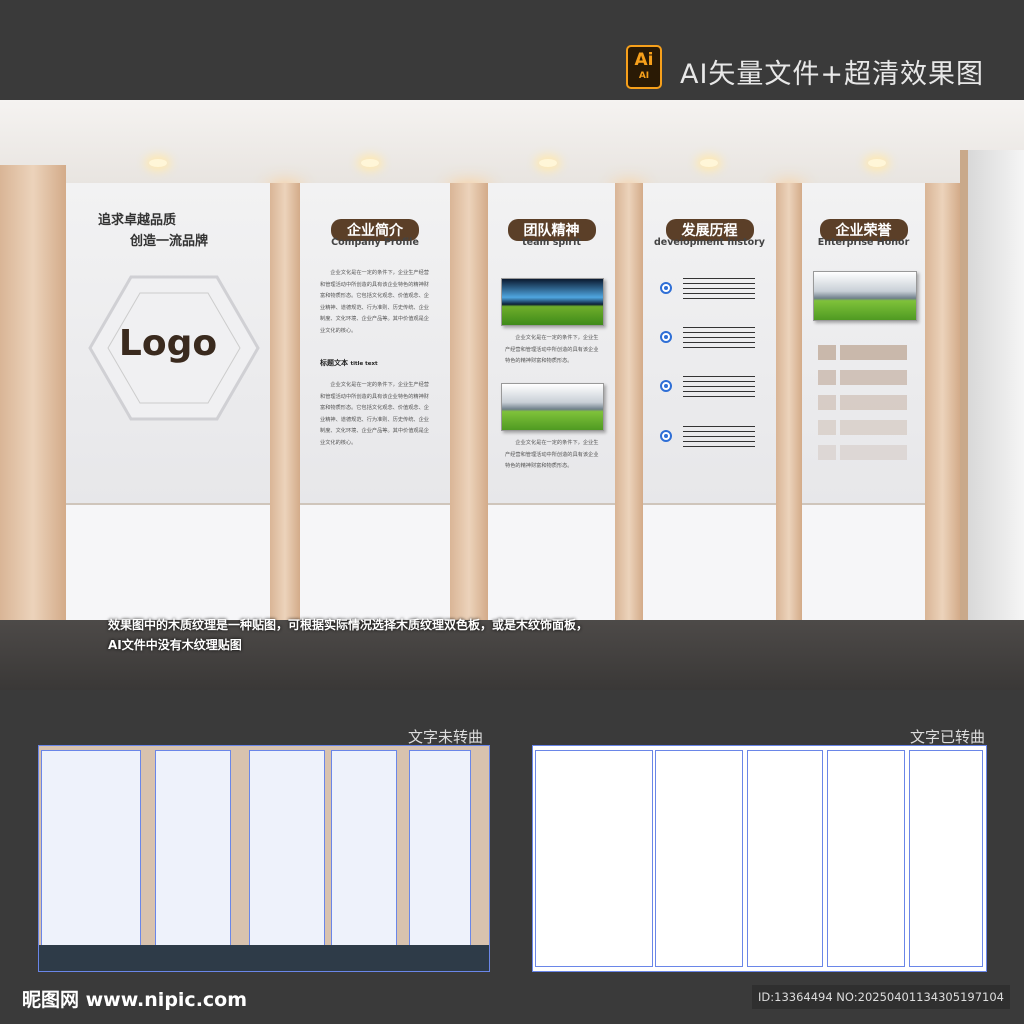 This screenshot has width=1024, height=1024. I want to click on window, so click(992, 390).